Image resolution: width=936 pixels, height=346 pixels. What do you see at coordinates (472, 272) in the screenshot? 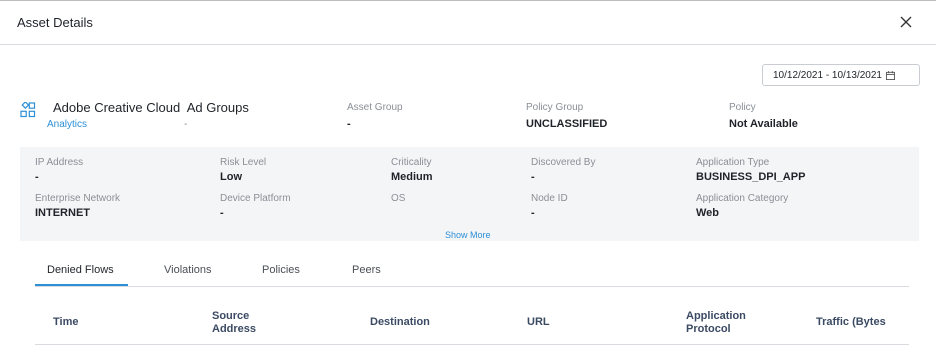
I see `tab-bar: Denied Flows Violations Policies Peers` at bounding box center [472, 272].